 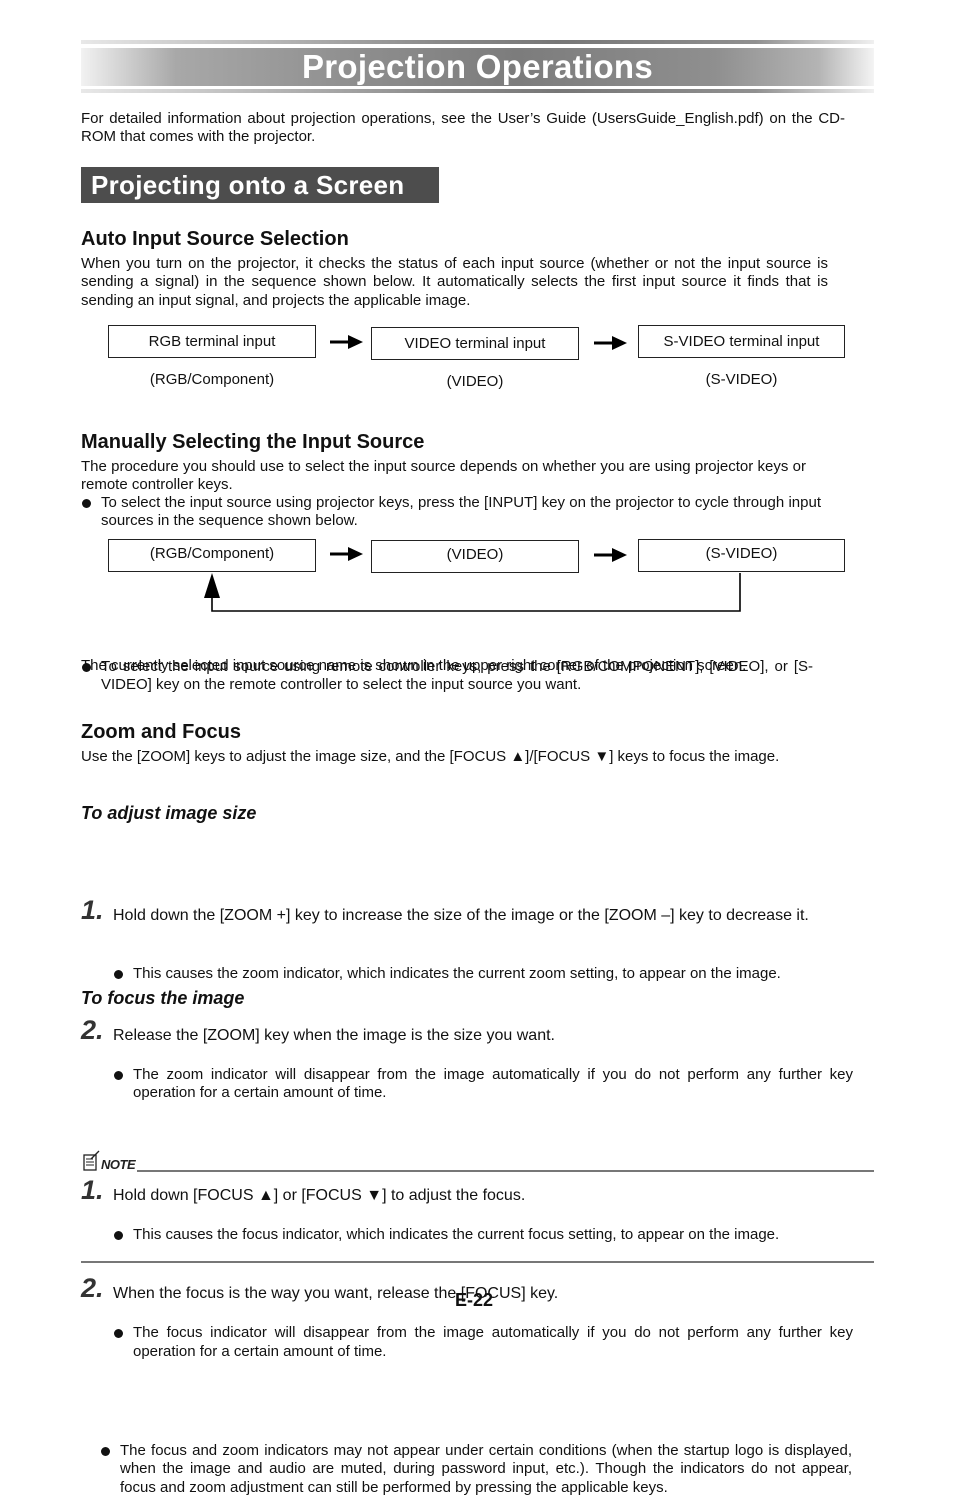 I want to click on cycle-box-video: (VIDEO), so click(x=475, y=556).